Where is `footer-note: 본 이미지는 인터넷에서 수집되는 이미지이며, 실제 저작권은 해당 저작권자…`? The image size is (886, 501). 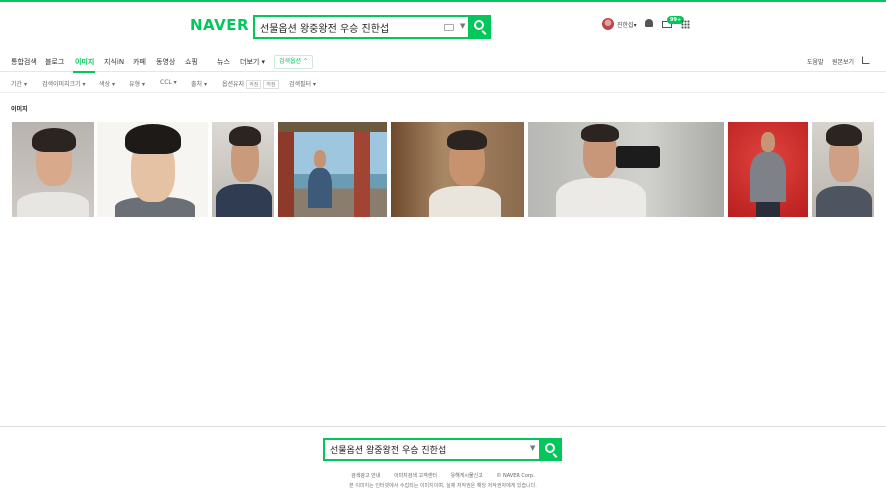
footer-note: 본 이미지는 인터넷에서 수집되는 이미지이며, 실제 저작권은 해당 저작권자… is located at coordinates (443, 486).